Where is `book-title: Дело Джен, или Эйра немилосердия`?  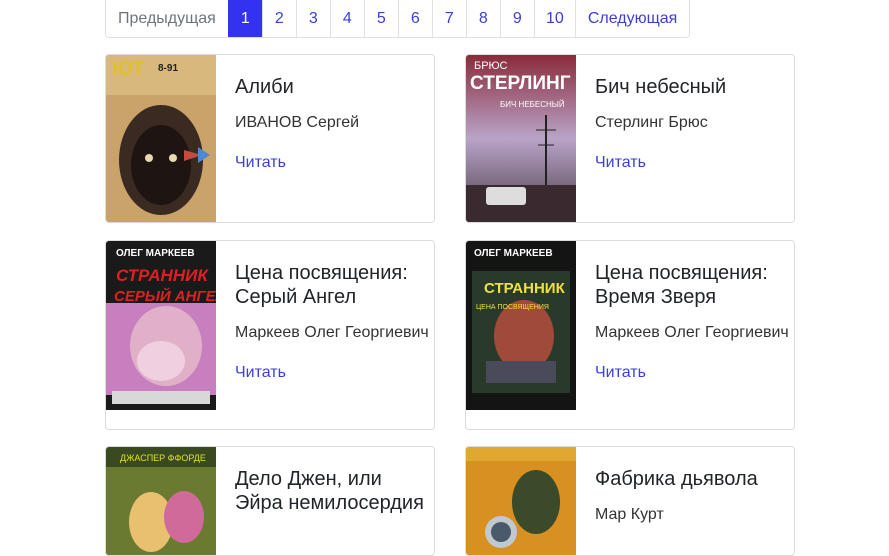 book-title: Дело Джен, или Эйра немилосердия is located at coordinates (329, 491).